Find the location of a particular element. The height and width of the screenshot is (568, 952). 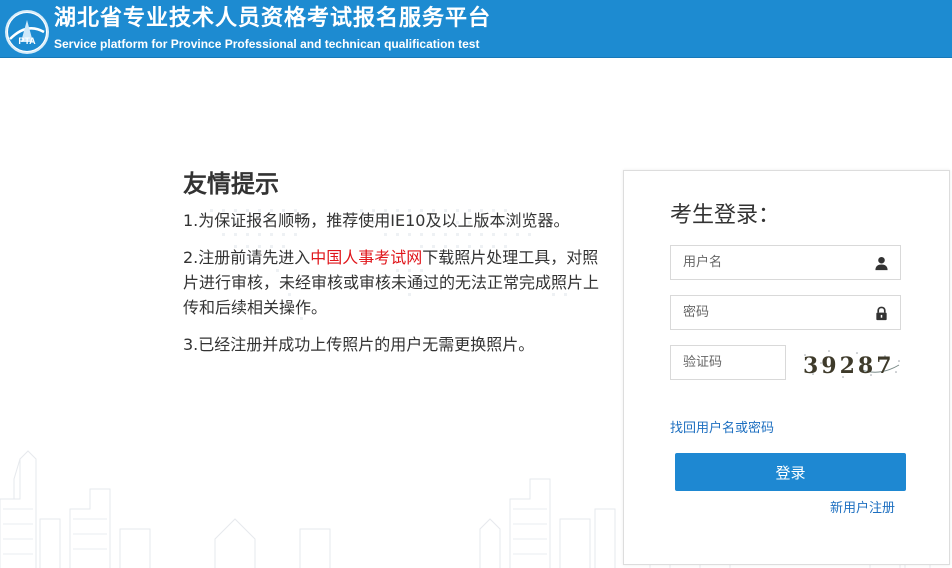

site-title: 湖北省专业技术人员资格考试报名服务平台 is located at coordinates (273, 18).